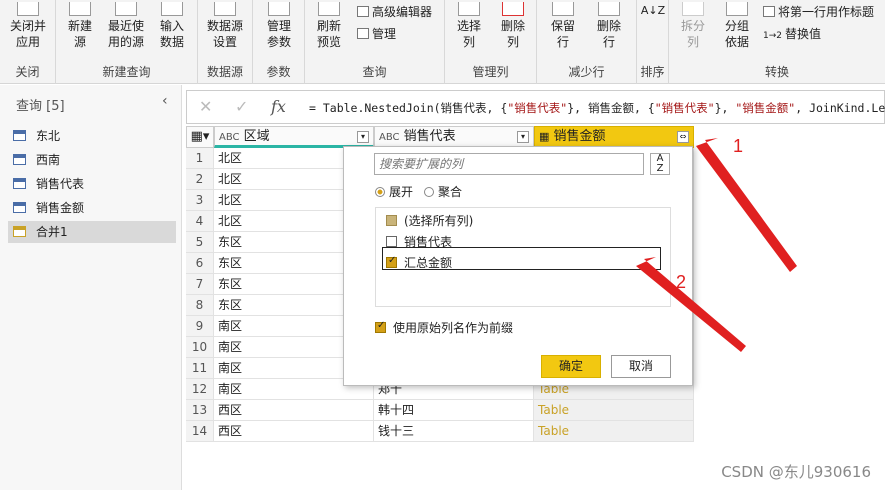 The height and width of the screenshot is (490, 885). I want to click on annotation-label-2: 2, so click(681, 282).